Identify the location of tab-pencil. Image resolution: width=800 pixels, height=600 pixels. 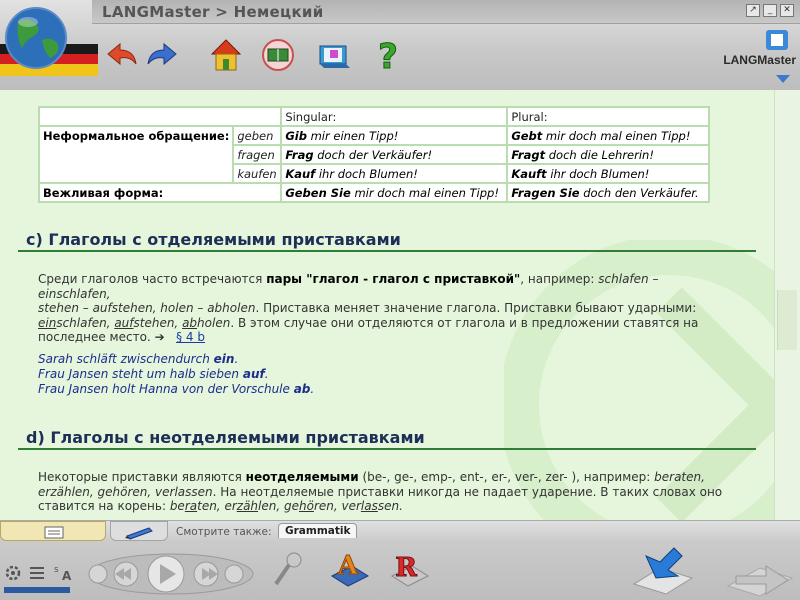
(139, 531).